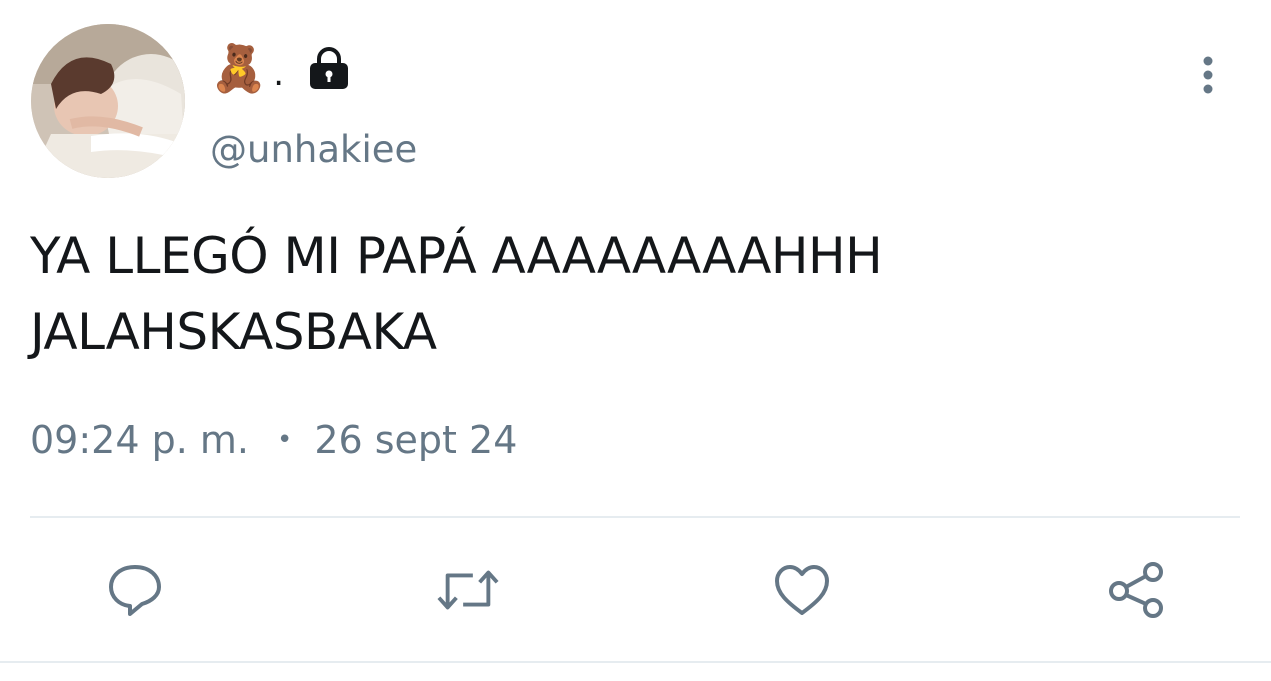 The width and height of the screenshot is (1271, 681). What do you see at coordinates (279, 74) in the screenshot?
I see `display-name-suffix: .` at bounding box center [279, 74].